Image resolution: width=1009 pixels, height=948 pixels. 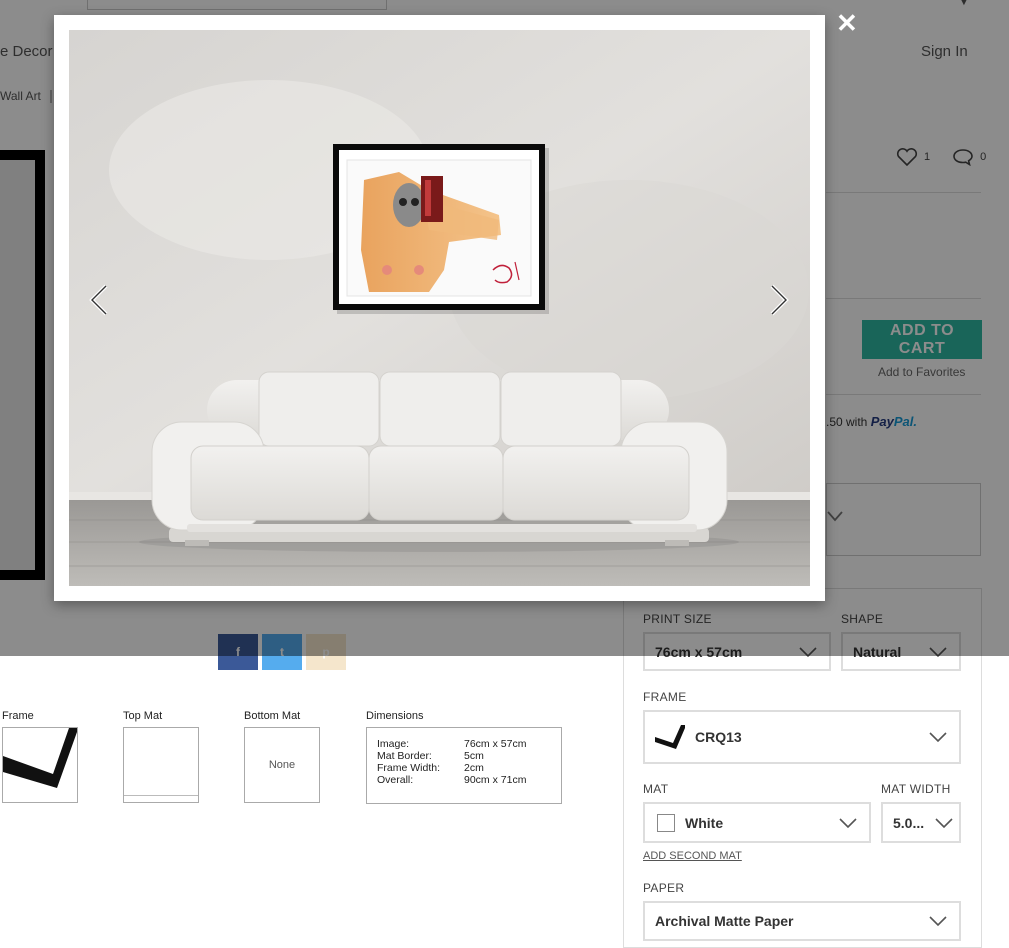 What do you see at coordinates (704, 822) in the screenshot?
I see `mat-value: White` at bounding box center [704, 822].